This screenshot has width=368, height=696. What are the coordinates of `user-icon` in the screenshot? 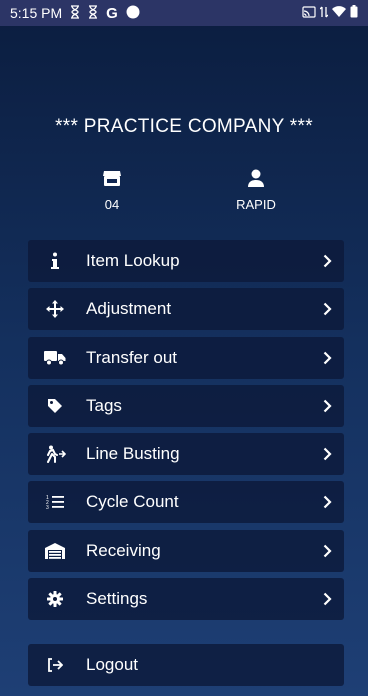 It's located at (256, 180).